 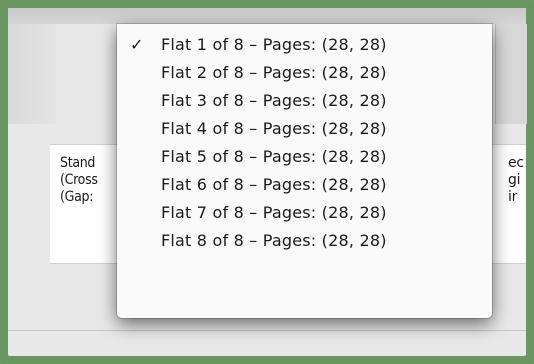 What do you see at coordinates (274, 128) in the screenshot?
I see `menu-item-label: Flat 4 of 8 – Pages: (28, 28)` at bounding box center [274, 128].